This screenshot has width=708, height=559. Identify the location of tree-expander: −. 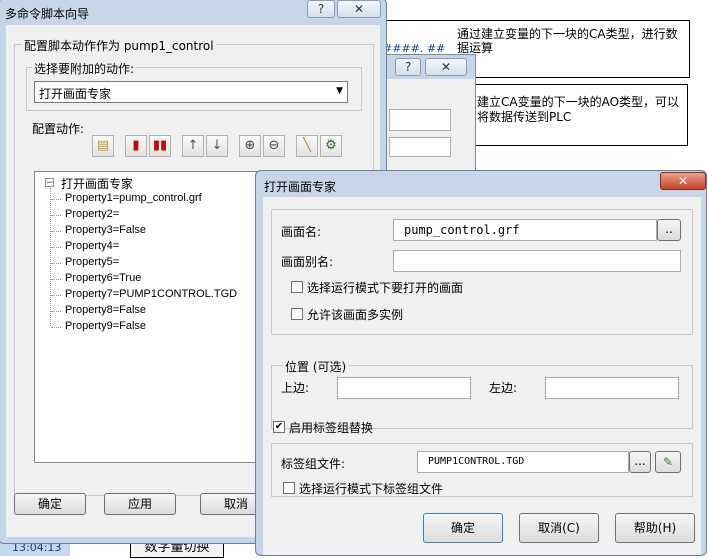
(49, 183).